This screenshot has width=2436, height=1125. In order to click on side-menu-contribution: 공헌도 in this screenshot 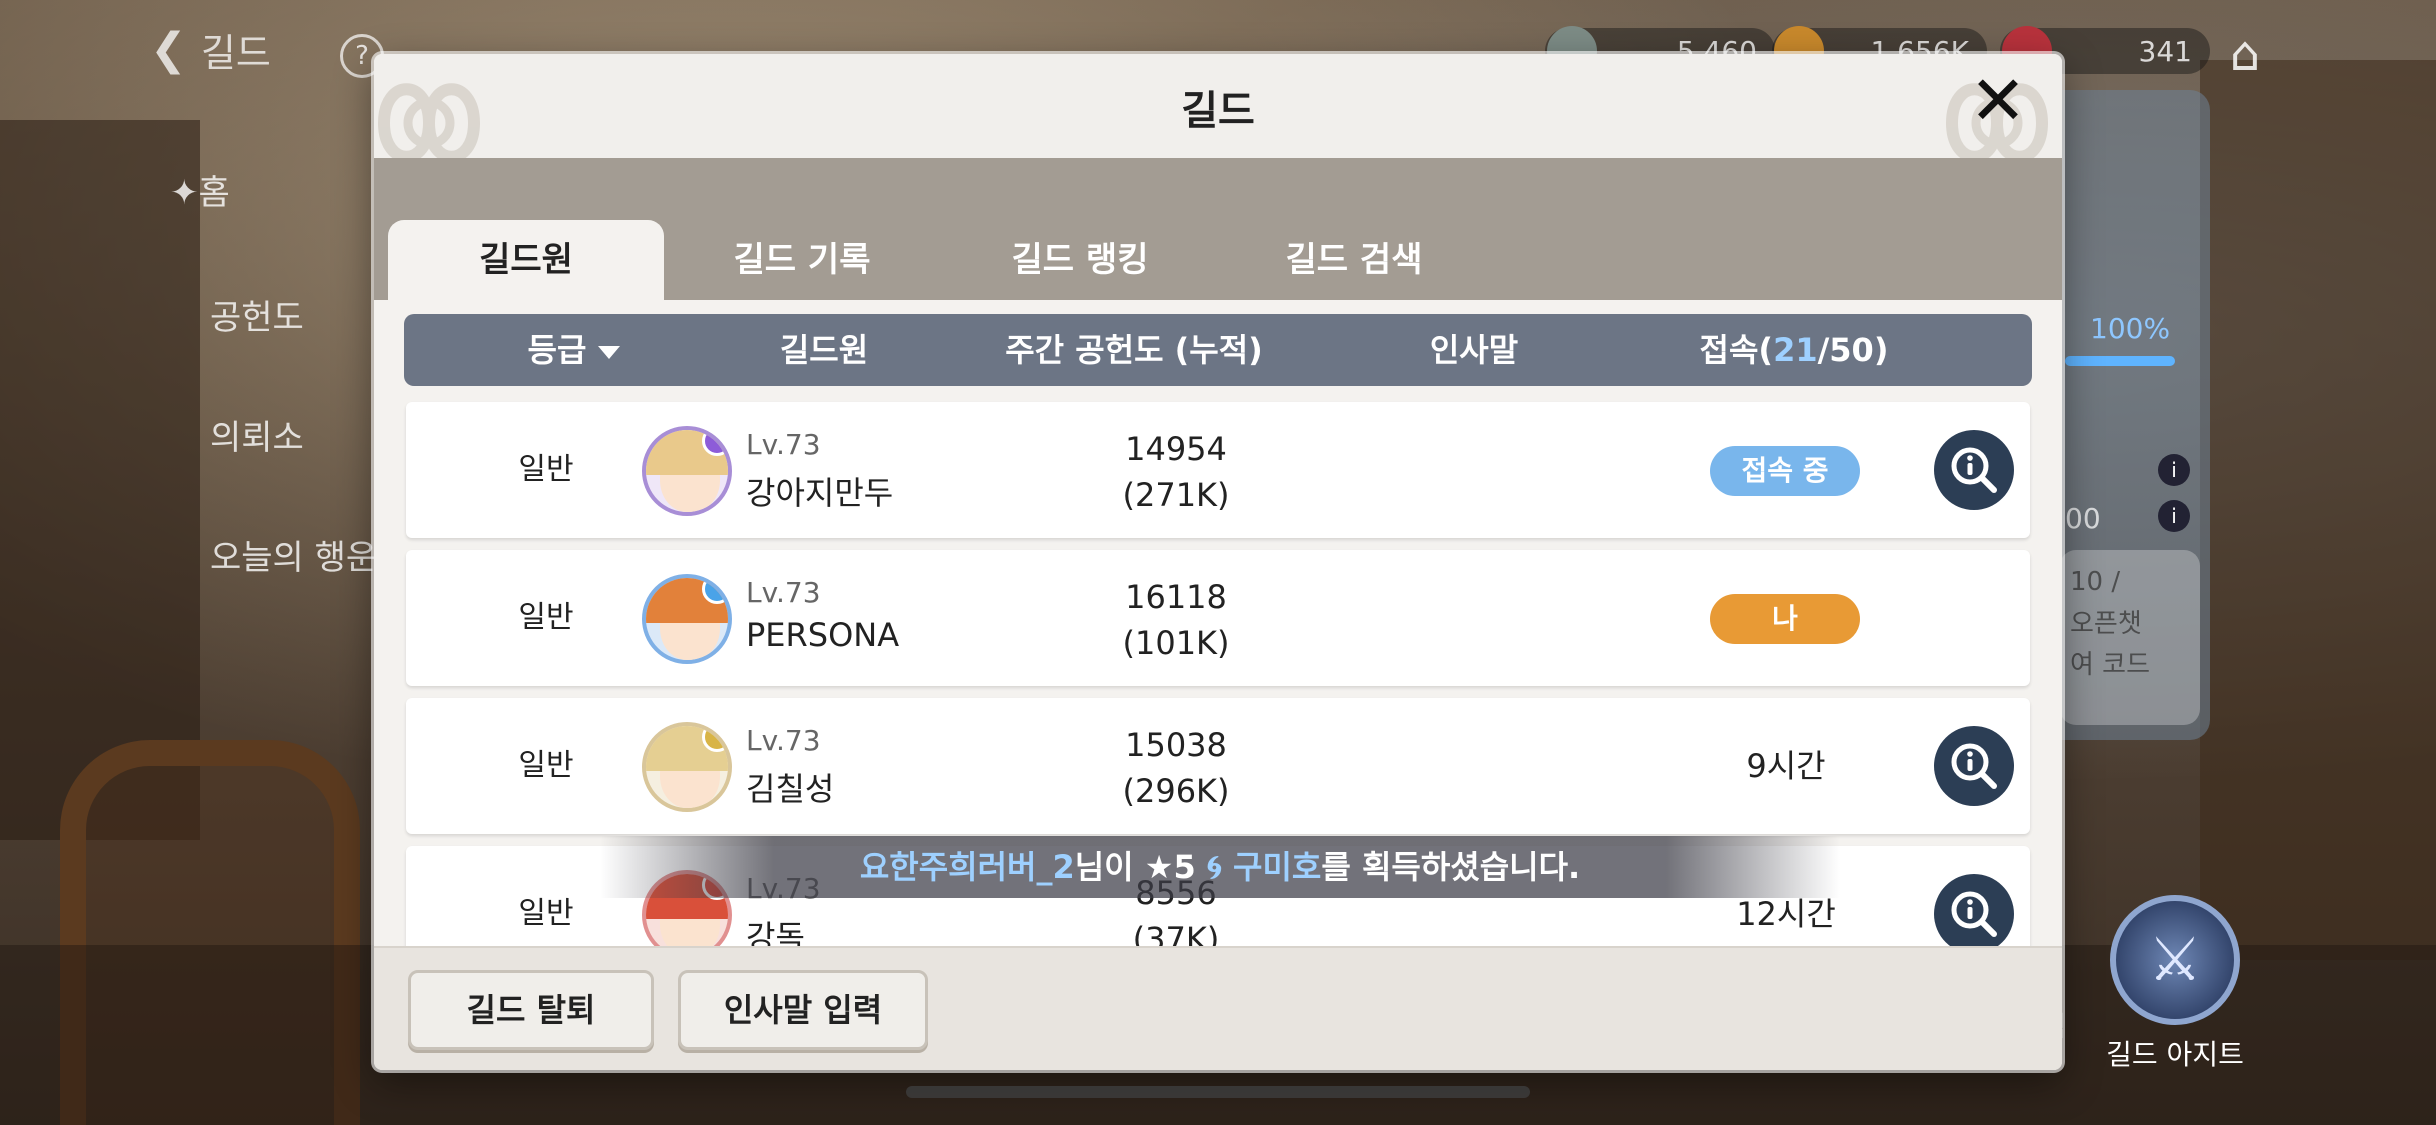, I will do `click(257, 314)`.